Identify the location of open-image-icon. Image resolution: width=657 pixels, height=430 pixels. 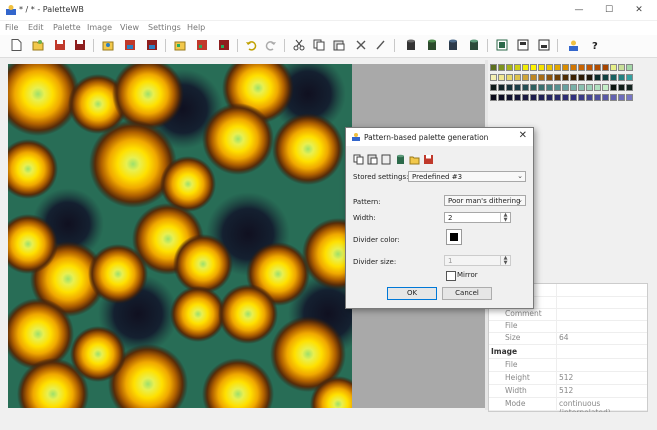
(108, 45).